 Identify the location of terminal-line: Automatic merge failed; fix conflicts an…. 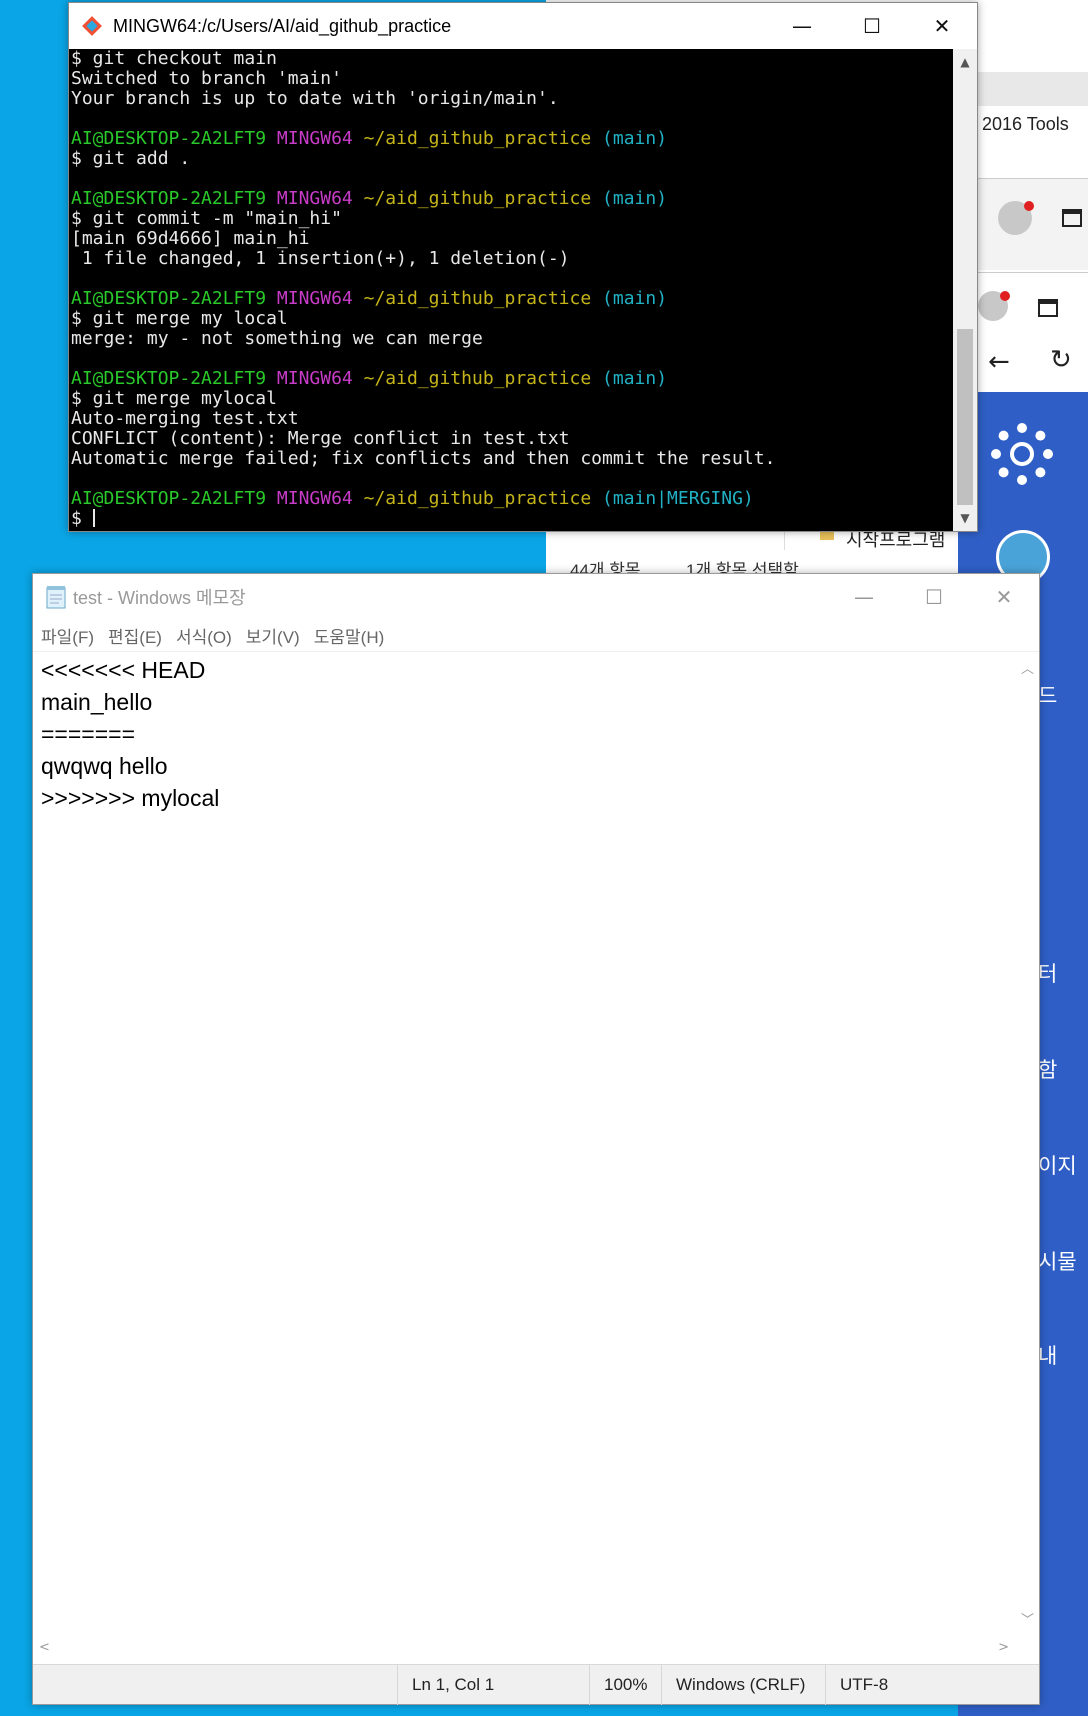
(511, 459).